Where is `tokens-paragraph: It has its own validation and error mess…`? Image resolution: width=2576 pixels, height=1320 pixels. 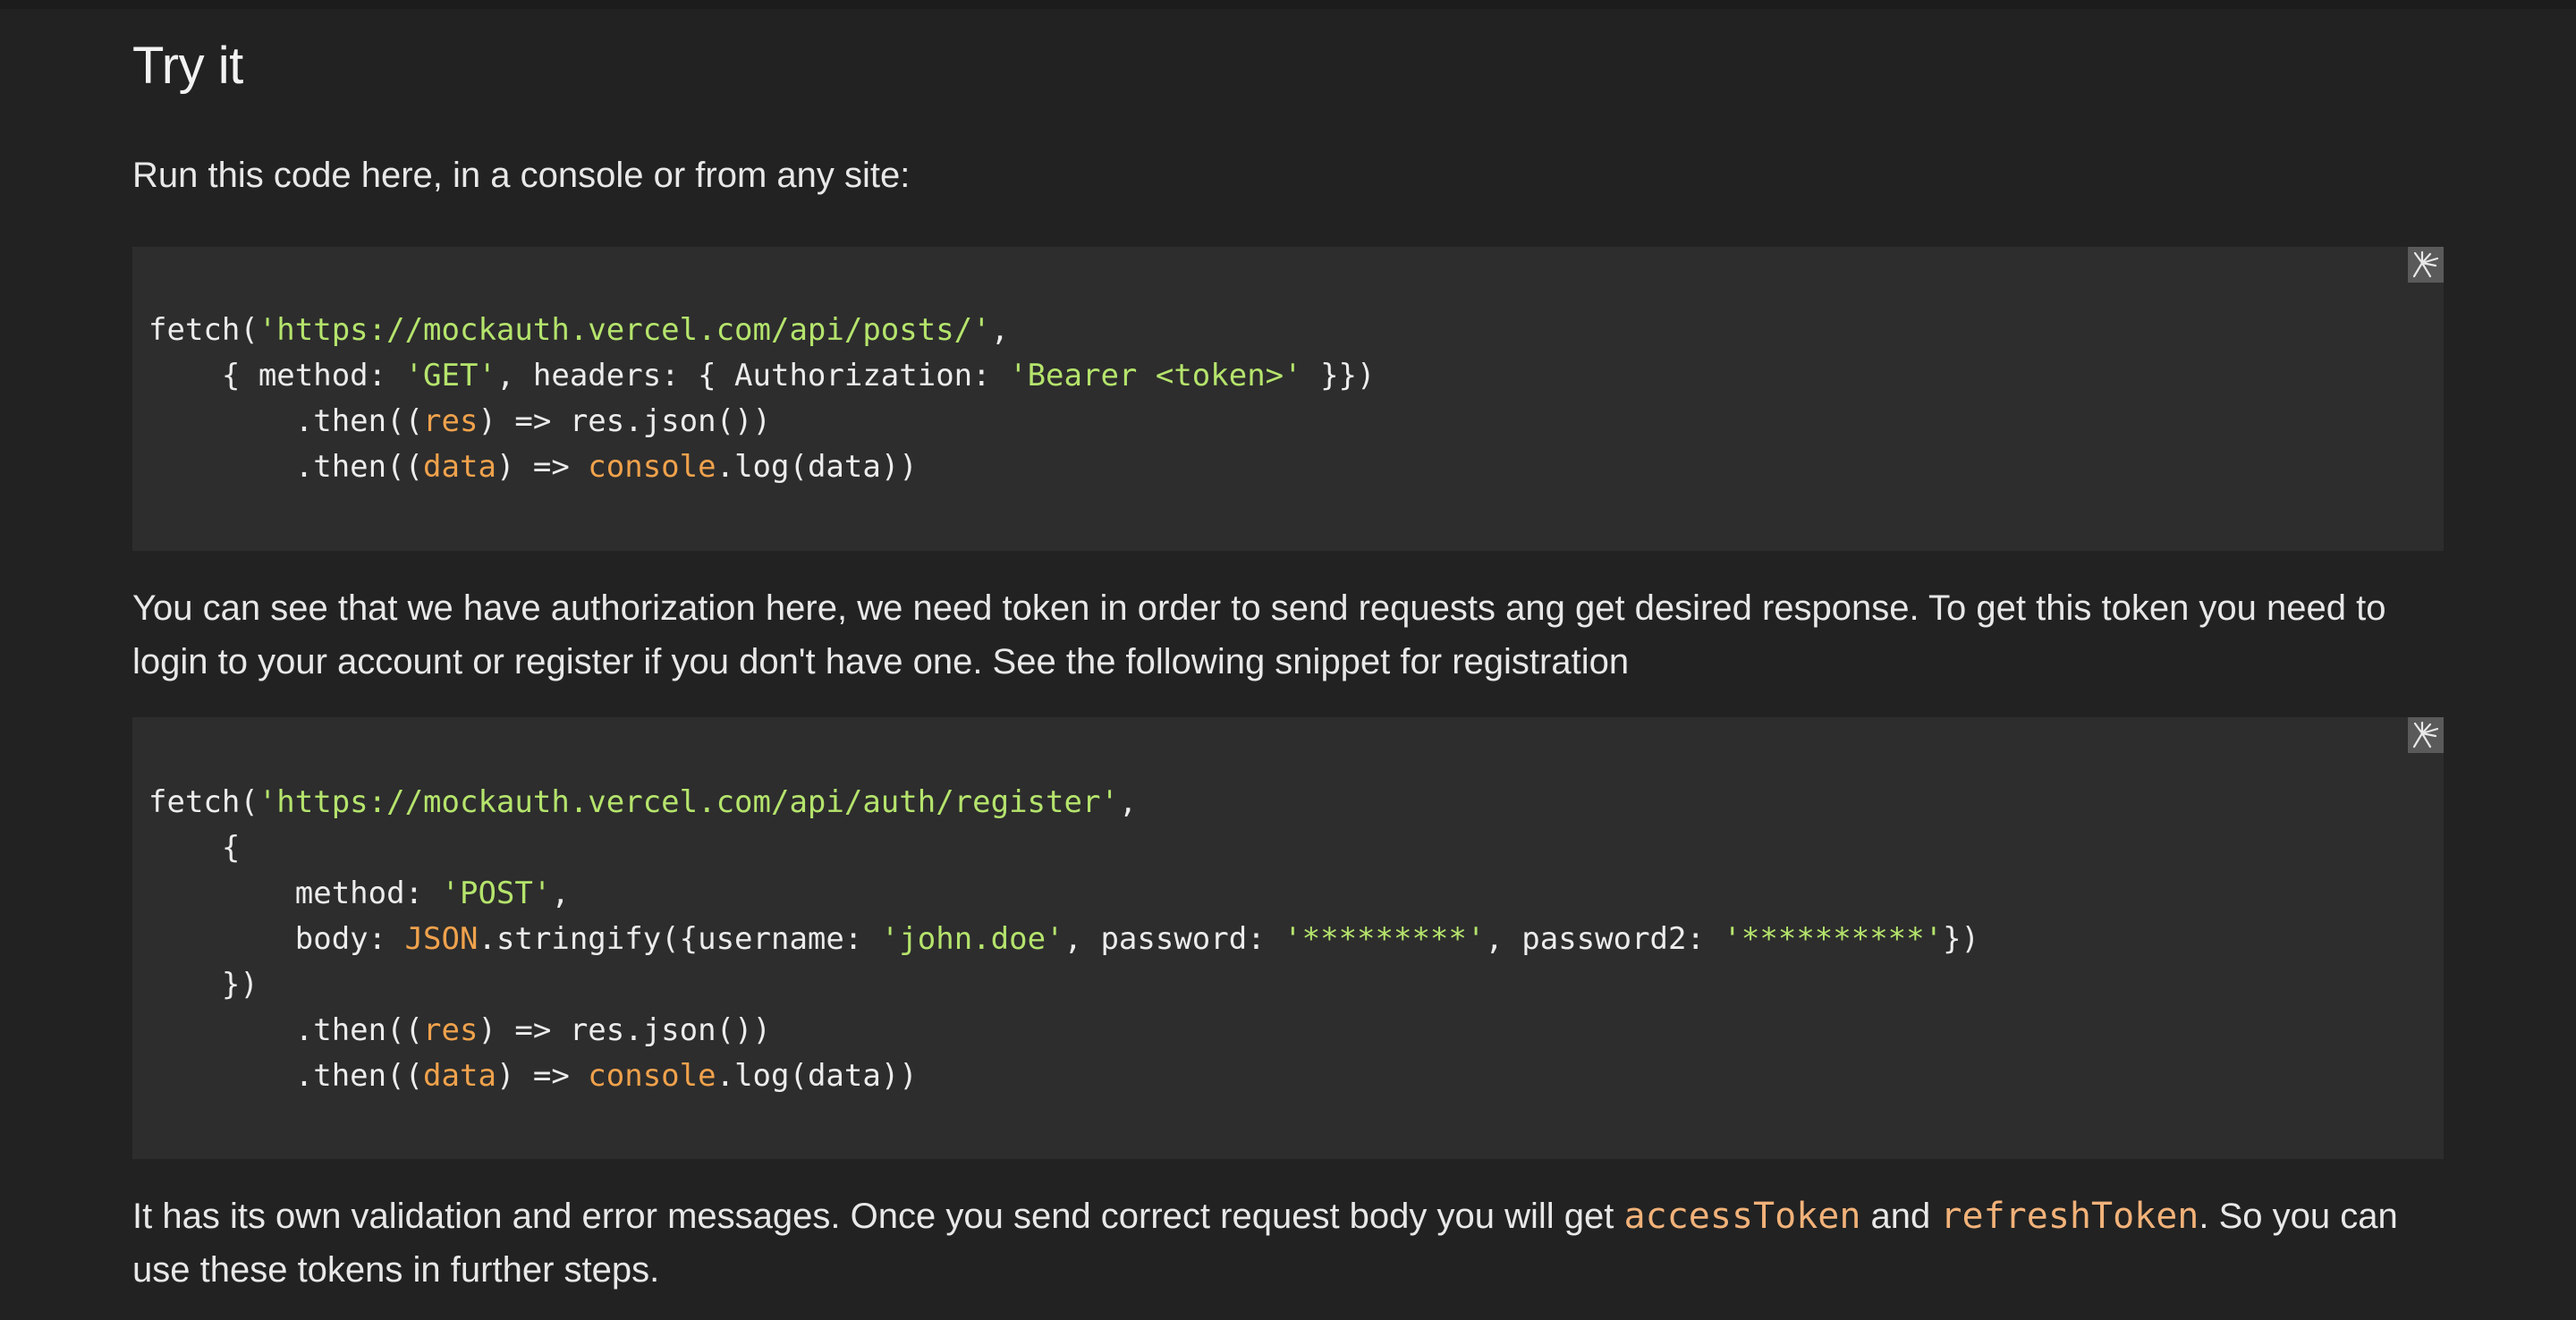 tokens-paragraph: It has its own validation and error mess… is located at coordinates (1288, 1243).